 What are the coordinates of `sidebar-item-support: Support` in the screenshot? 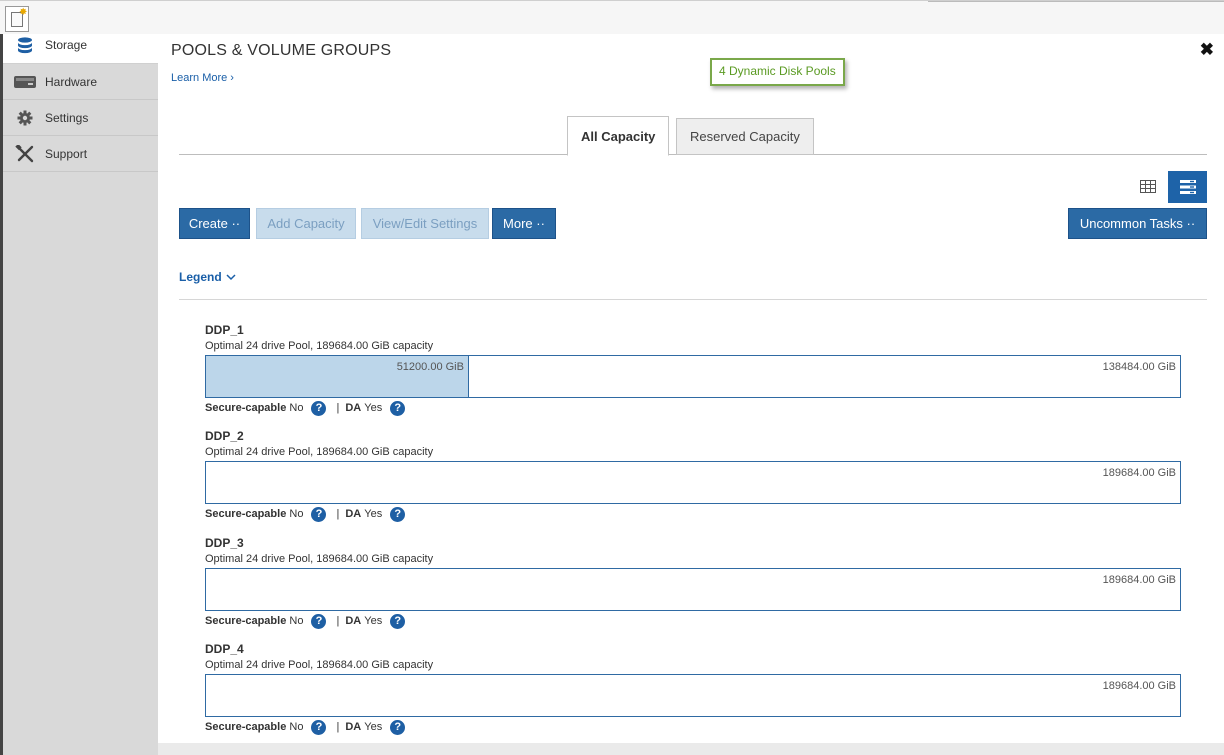 It's located at (80, 154).